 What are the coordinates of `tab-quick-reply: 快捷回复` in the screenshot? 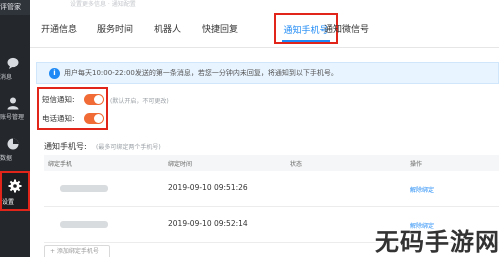 It's located at (220, 28).